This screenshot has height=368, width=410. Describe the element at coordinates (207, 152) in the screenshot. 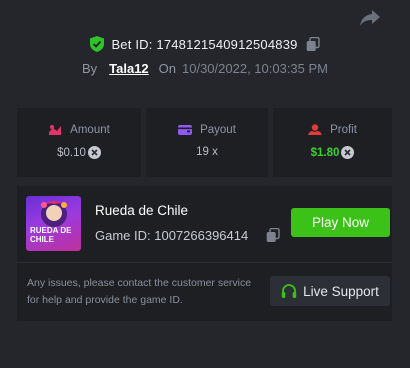

I see `stat-value: 19 x` at that location.